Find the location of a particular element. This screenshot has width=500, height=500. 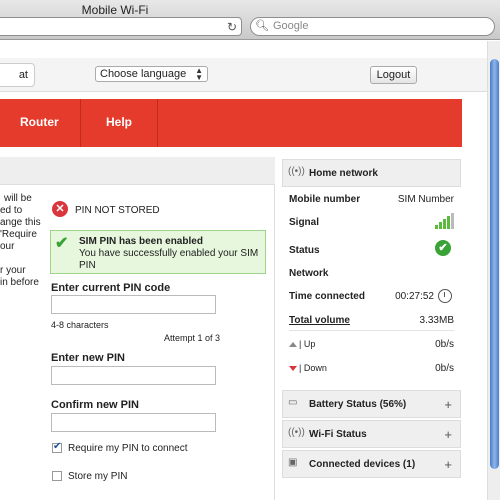

address-bar: ↻ is located at coordinates (121, 26).